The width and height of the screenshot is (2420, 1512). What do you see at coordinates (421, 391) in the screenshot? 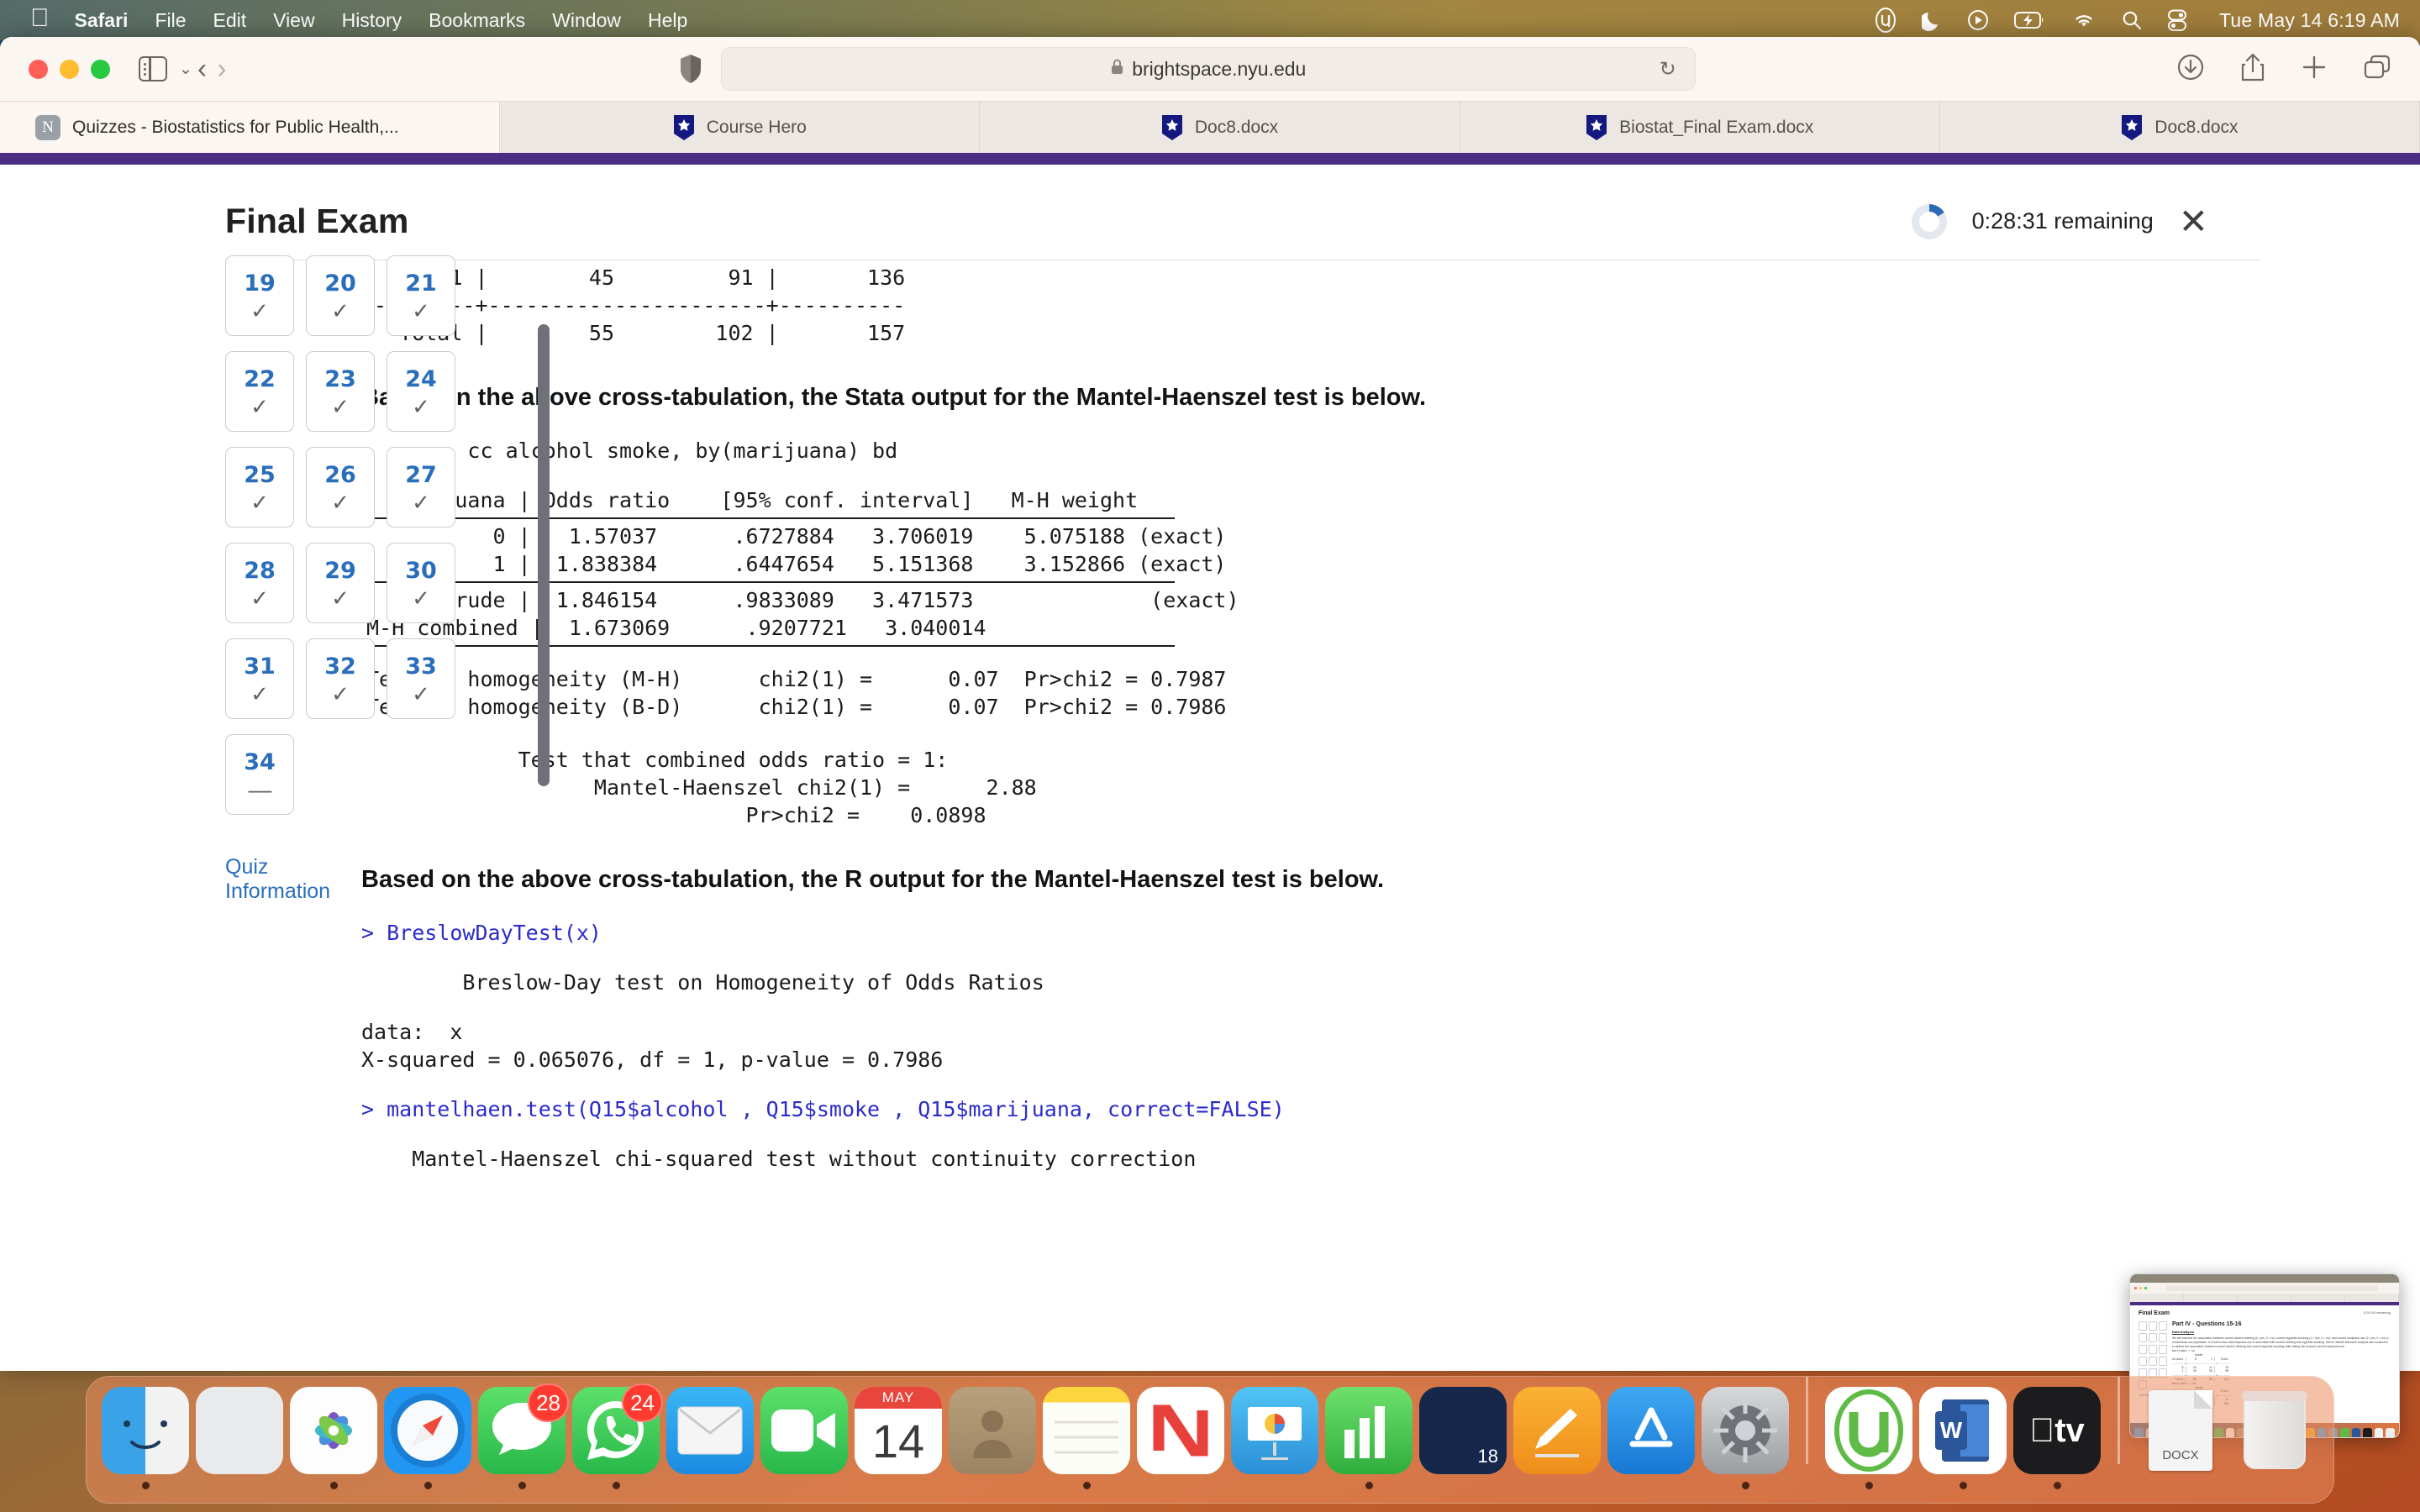
I see `question-cell-24: 24 ✓` at bounding box center [421, 391].